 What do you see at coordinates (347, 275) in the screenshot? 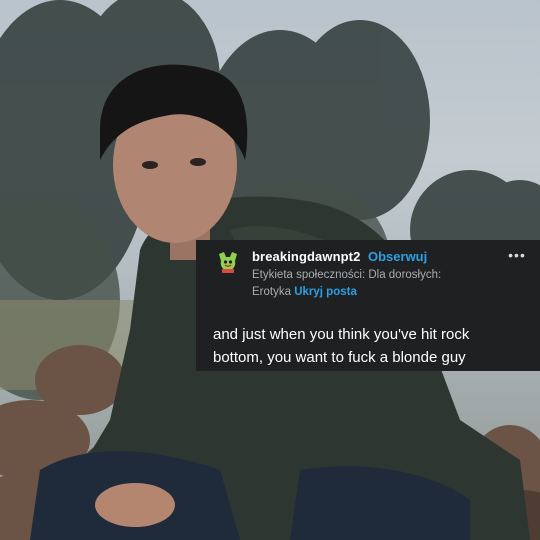
I see `community-label-text: Etykieta społeczności: Dla dorosłych:` at bounding box center [347, 275].